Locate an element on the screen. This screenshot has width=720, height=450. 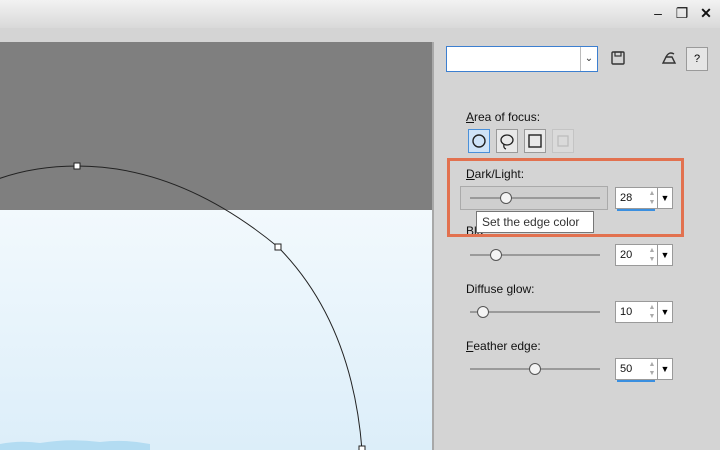
blur-spinbox: 20 ▲ ▼ ▼ is located at coordinates (644, 255).